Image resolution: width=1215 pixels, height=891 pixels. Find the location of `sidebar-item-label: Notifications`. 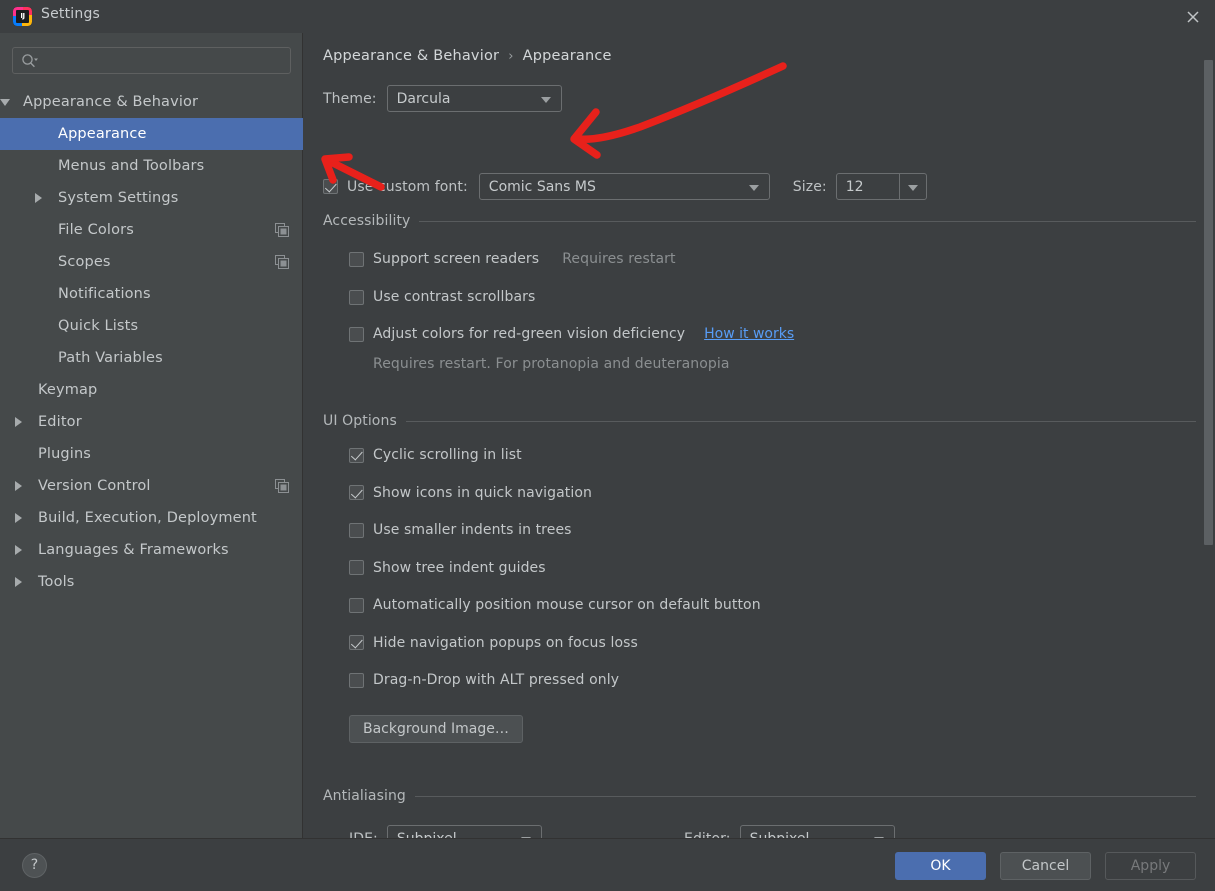

sidebar-item-label: Notifications is located at coordinates (104, 294).